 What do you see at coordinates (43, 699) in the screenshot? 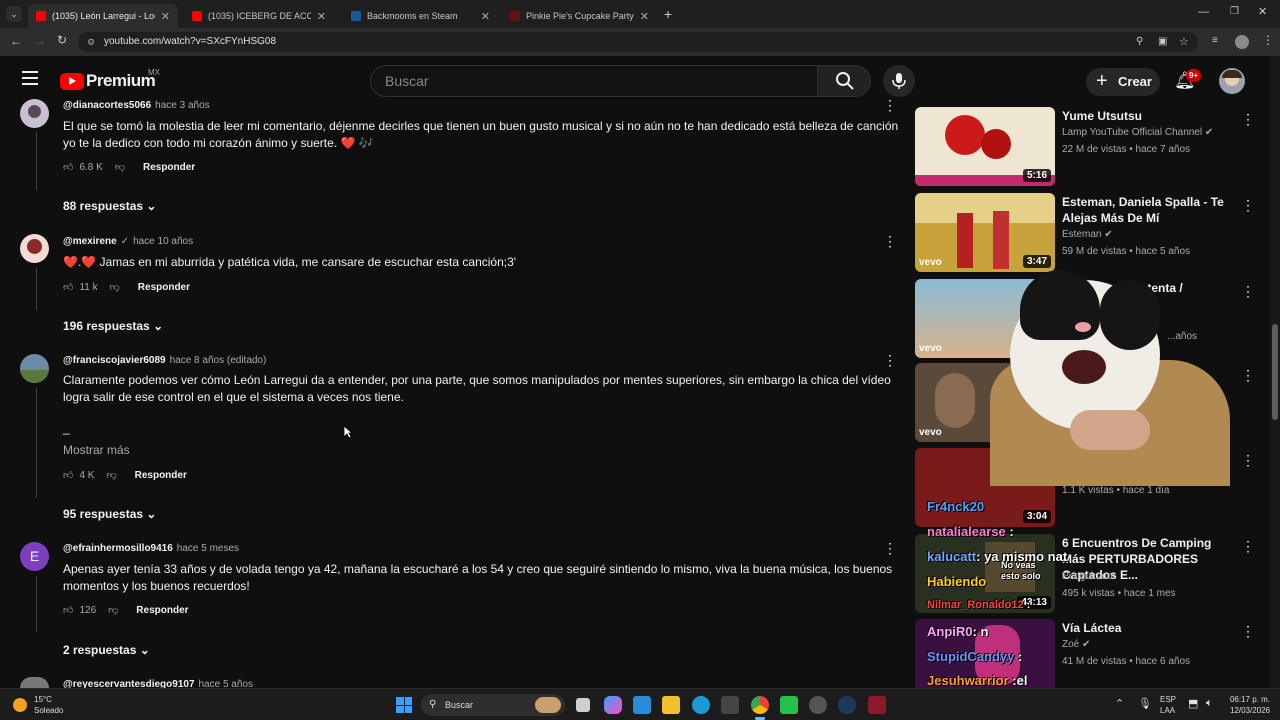
I see `weather-temp: 15°C` at bounding box center [43, 699].